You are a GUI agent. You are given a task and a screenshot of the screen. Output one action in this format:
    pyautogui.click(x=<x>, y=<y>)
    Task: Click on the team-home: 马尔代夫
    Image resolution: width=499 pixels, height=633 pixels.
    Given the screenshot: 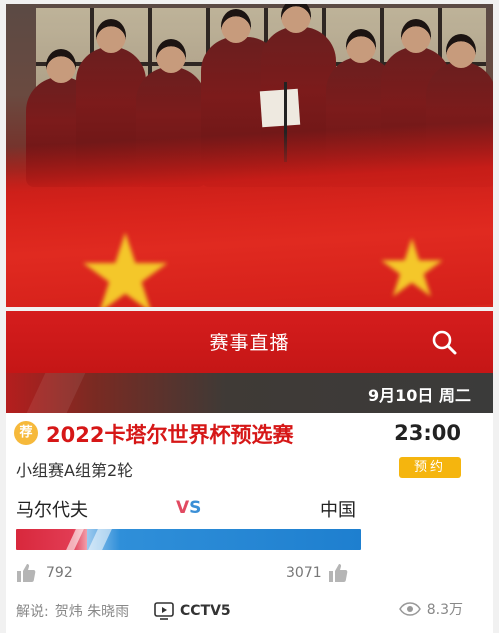 What is the action you would take?
    pyautogui.click(x=52, y=510)
    